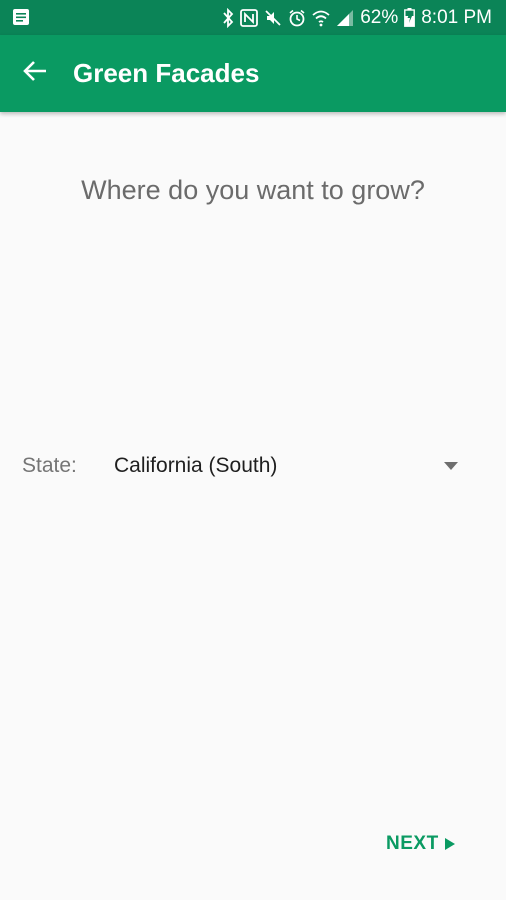  What do you see at coordinates (412, 843) in the screenshot?
I see `next-label: NEXT` at bounding box center [412, 843].